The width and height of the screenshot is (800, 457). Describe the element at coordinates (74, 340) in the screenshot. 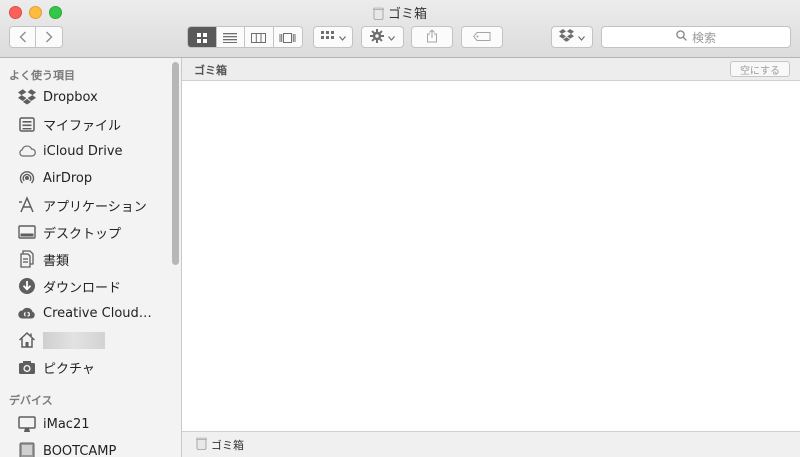

I see `redacted-username` at that location.